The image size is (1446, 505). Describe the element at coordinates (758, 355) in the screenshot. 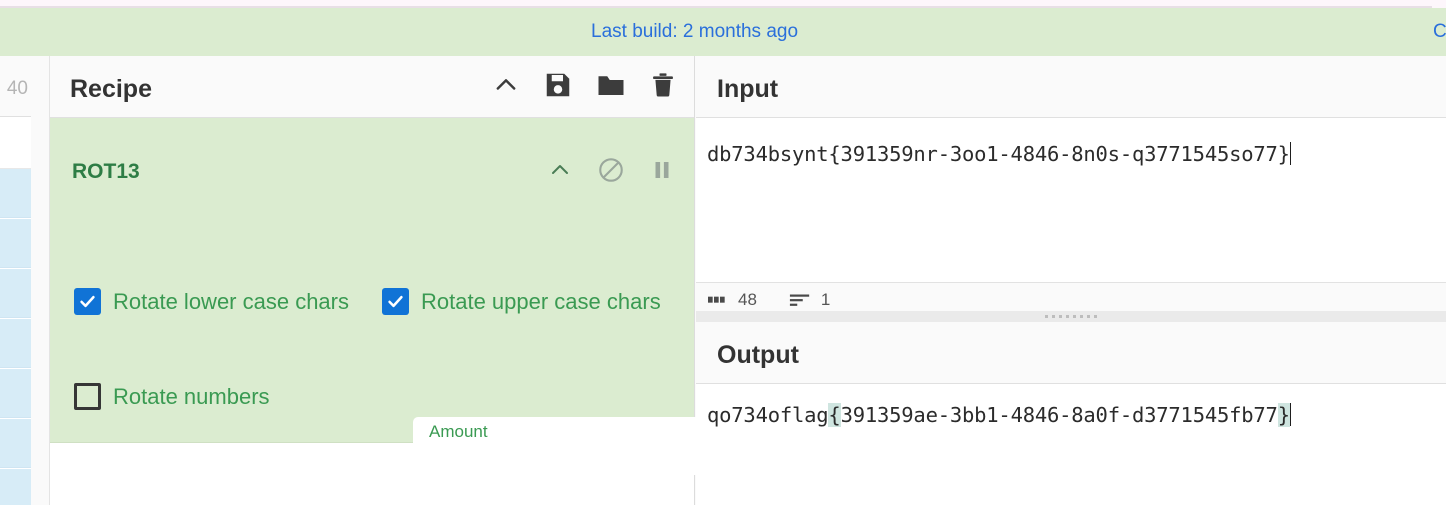

I see `output-title: Output` at that location.